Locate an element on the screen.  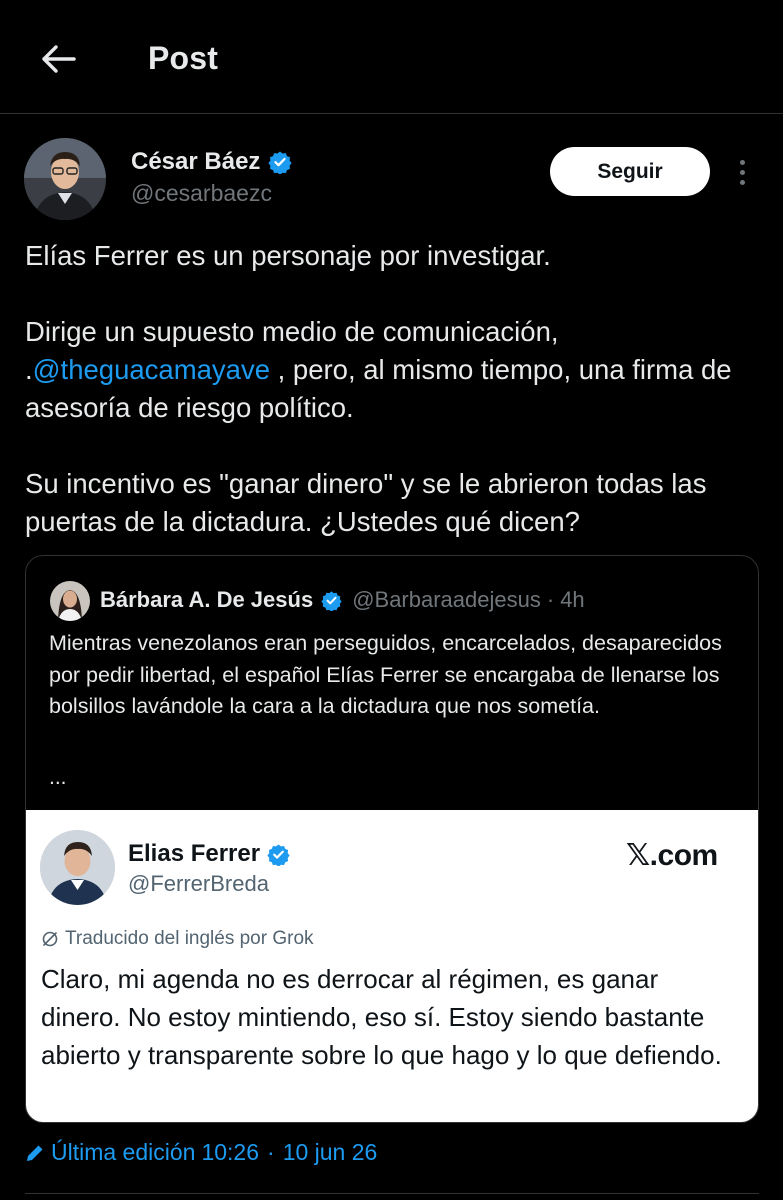
back-button is located at coordinates (58, 59).